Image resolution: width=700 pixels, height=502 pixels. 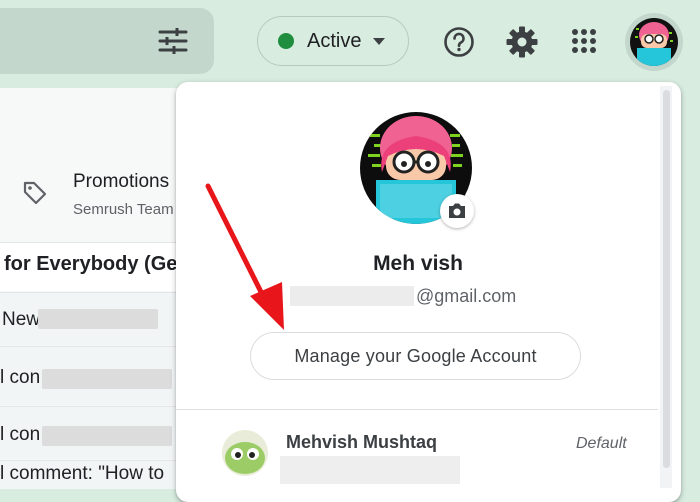 I want to click on search-bar, so click(x=107, y=41).